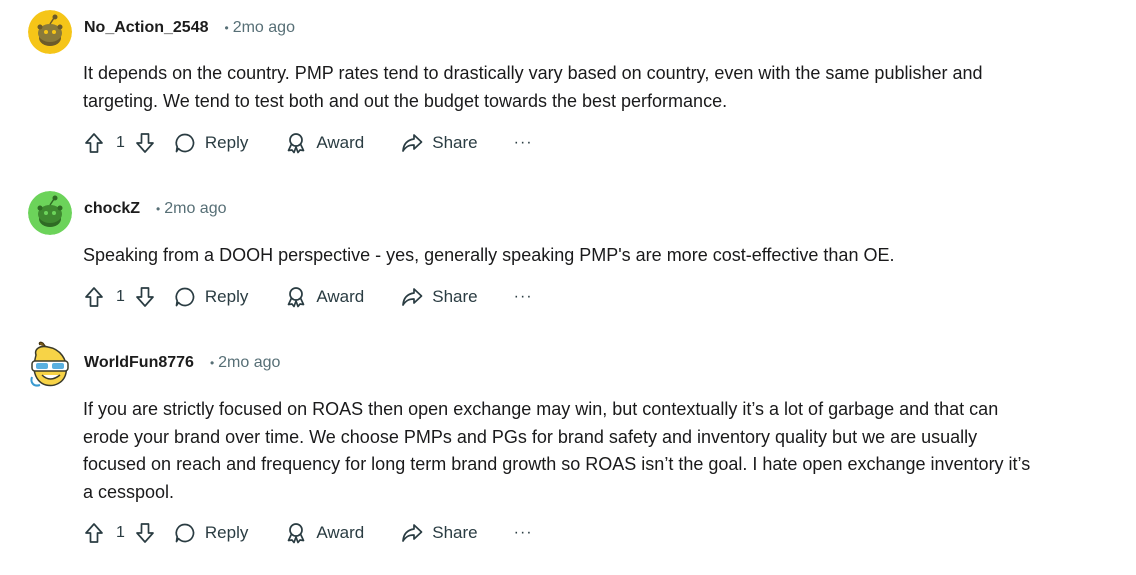 The height and width of the screenshot is (575, 1136). What do you see at coordinates (112, 209) in the screenshot?
I see `username: chockZ` at bounding box center [112, 209].